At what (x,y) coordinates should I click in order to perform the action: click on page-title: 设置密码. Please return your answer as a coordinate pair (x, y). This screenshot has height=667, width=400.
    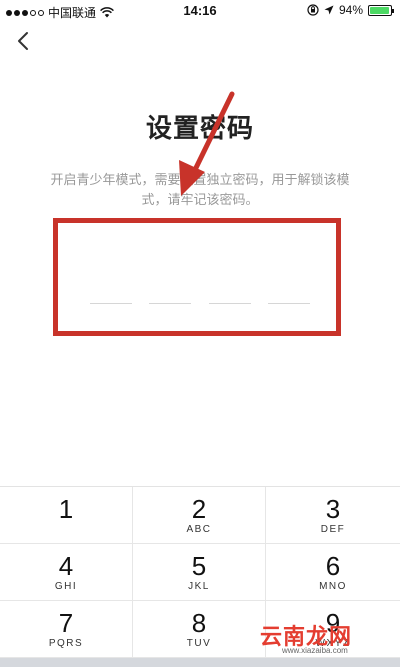
    Looking at the image, I should click on (199, 128).